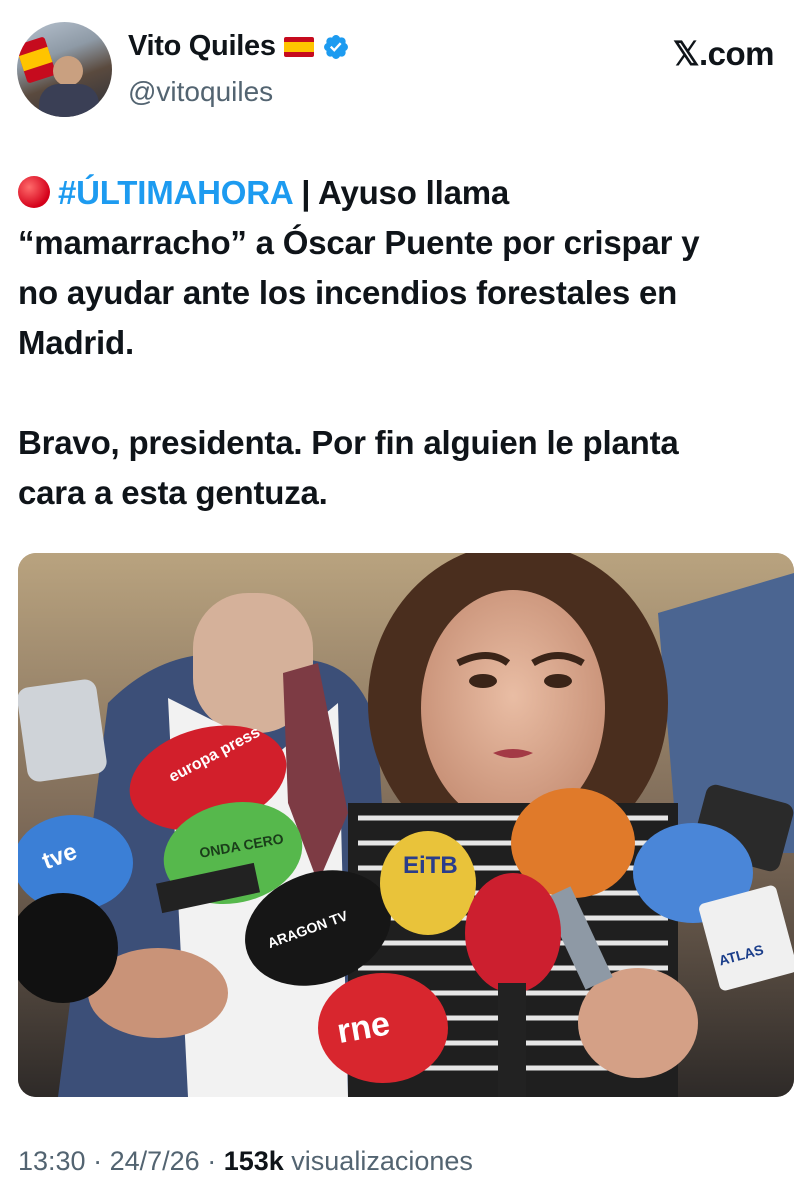  What do you see at coordinates (76, 342) in the screenshot?
I see `post-line-4: Madrid.` at bounding box center [76, 342].